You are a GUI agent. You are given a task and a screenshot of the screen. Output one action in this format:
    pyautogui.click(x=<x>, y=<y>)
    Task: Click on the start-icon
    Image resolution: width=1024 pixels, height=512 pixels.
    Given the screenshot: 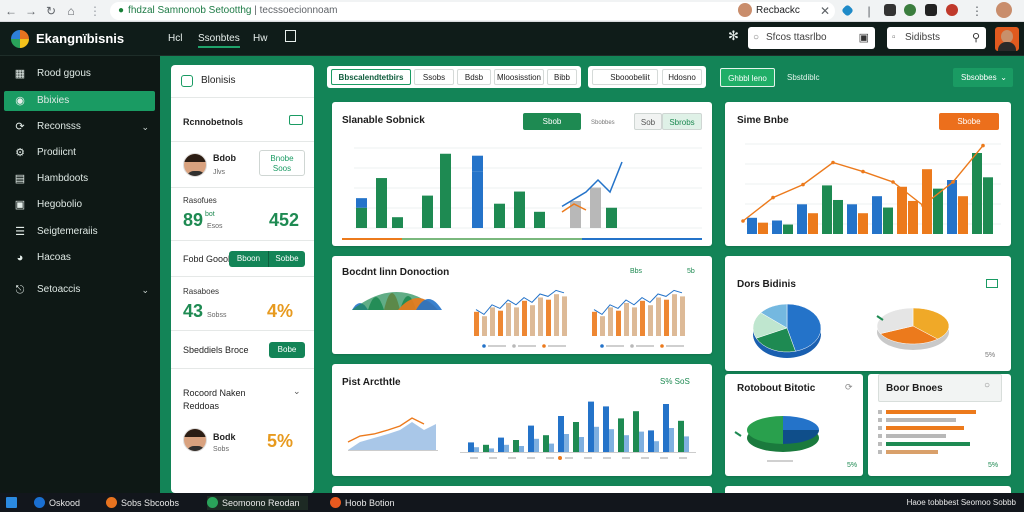 What is the action you would take?
    pyautogui.click(x=13, y=503)
    